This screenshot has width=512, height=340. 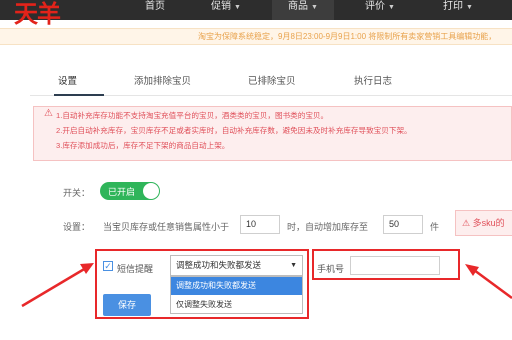 What do you see at coordinates (488, 282) in the screenshot?
I see `right-arrow-icon` at bounding box center [488, 282].